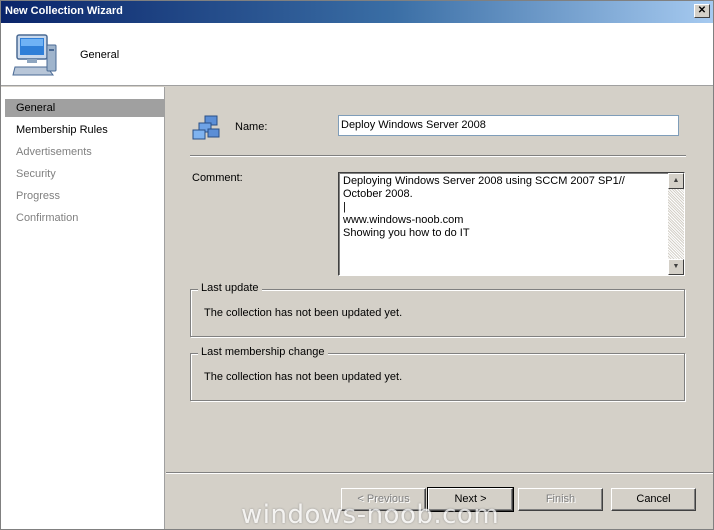  Describe the element at coordinates (344, 207) in the screenshot. I see `text-cursor: |` at that location.